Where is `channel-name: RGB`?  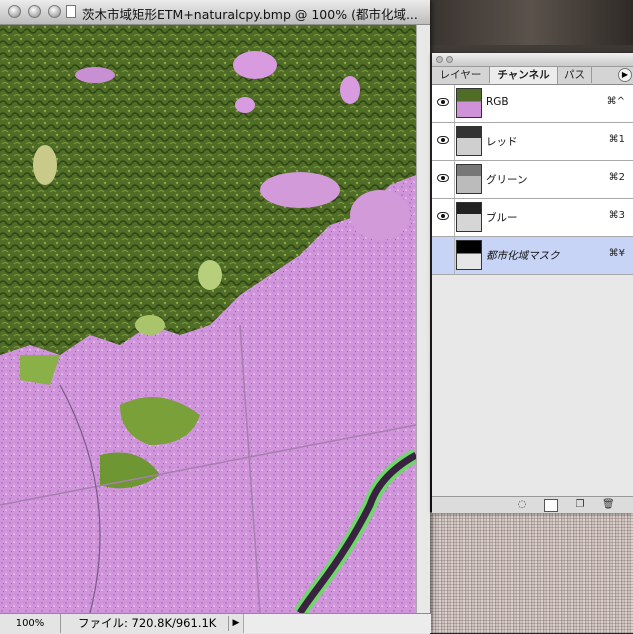
channel-name: RGB is located at coordinates (497, 102).